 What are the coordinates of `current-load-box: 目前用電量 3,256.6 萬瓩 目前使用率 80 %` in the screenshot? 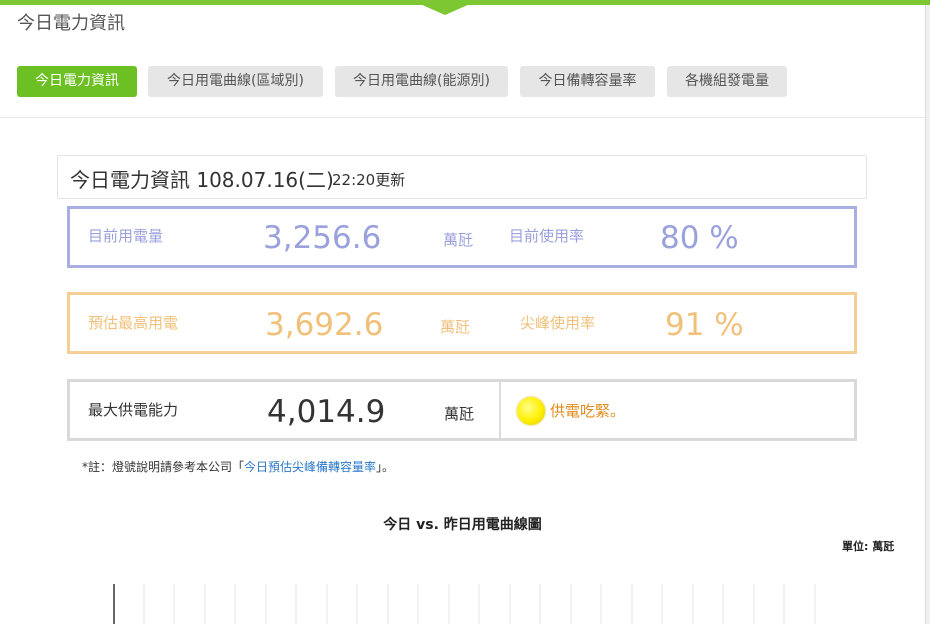 It's located at (462, 237).